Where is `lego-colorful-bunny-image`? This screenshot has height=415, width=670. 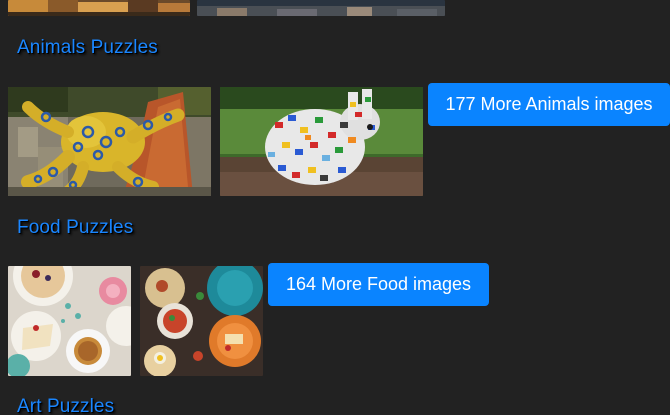 lego-colorful-bunny-image is located at coordinates (321, 141).